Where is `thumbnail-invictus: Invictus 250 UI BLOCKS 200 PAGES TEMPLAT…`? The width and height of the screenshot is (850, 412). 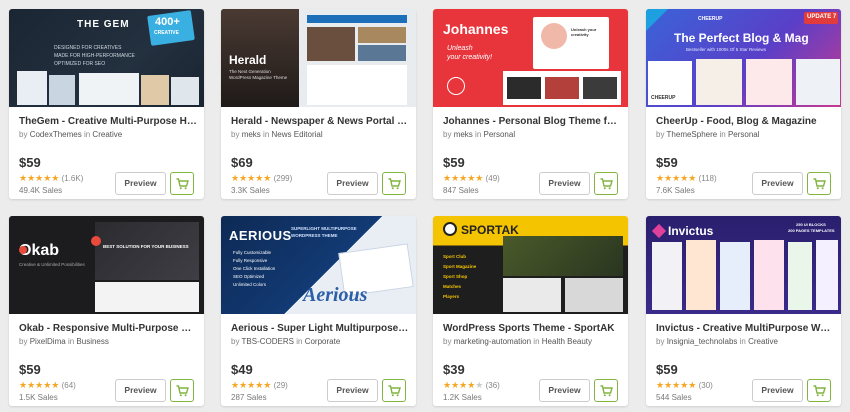 thumbnail-invictus: Invictus 250 UI BLOCKS 200 PAGES TEMPLAT… is located at coordinates (743, 265).